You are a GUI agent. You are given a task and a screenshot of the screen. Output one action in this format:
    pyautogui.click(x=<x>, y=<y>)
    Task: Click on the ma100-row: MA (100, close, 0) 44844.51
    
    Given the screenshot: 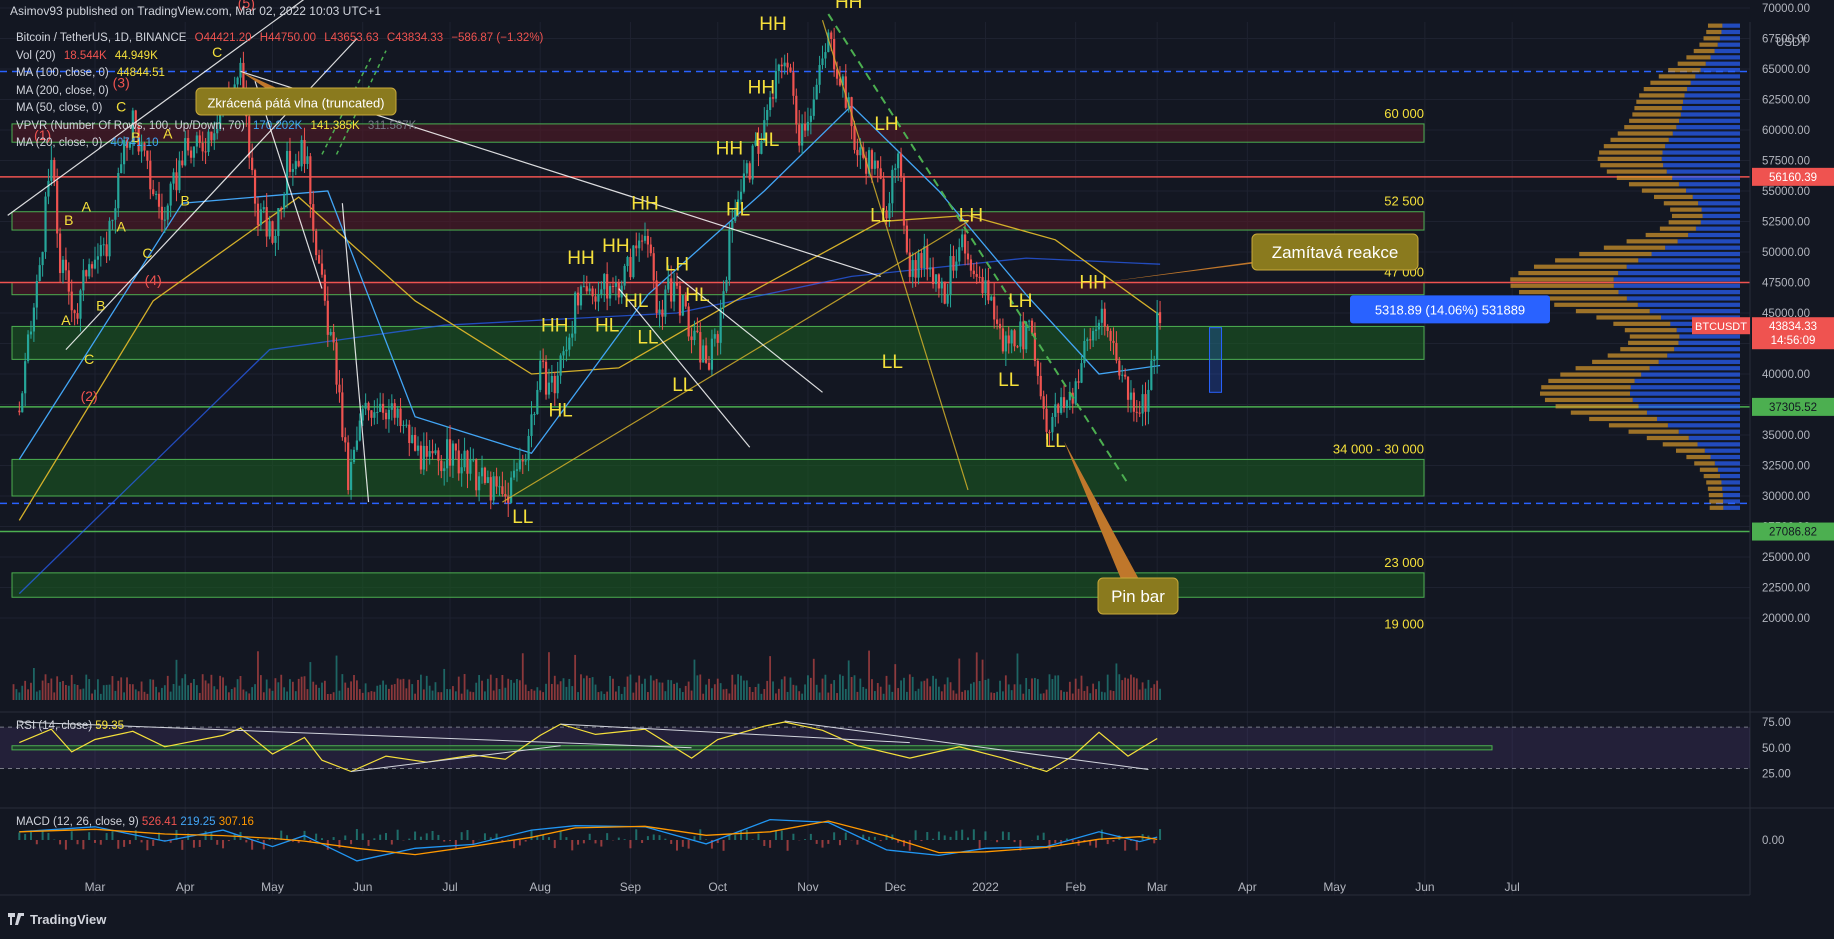 What is the action you would take?
    pyautogui.click(x=282, y=74)
    